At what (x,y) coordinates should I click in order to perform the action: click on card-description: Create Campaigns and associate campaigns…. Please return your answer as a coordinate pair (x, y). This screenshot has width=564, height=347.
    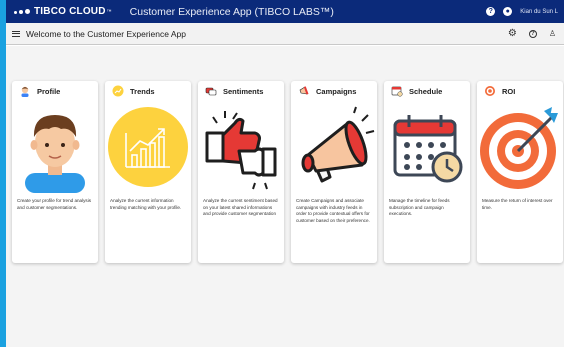
    Looking at the image, I should click on (333, 210).